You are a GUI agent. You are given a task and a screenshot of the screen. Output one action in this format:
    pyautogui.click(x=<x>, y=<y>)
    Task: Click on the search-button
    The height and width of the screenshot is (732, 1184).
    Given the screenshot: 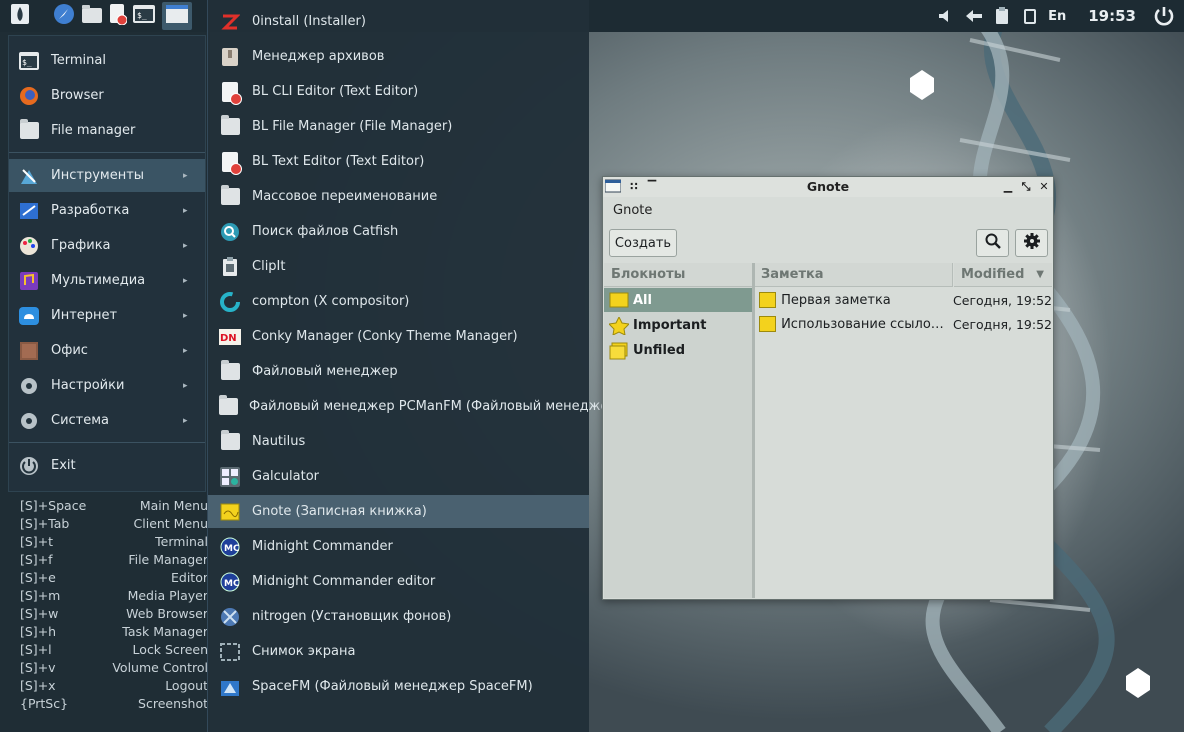 What is the action you would take?
    pyautogui.click(x=992, y=243)
    